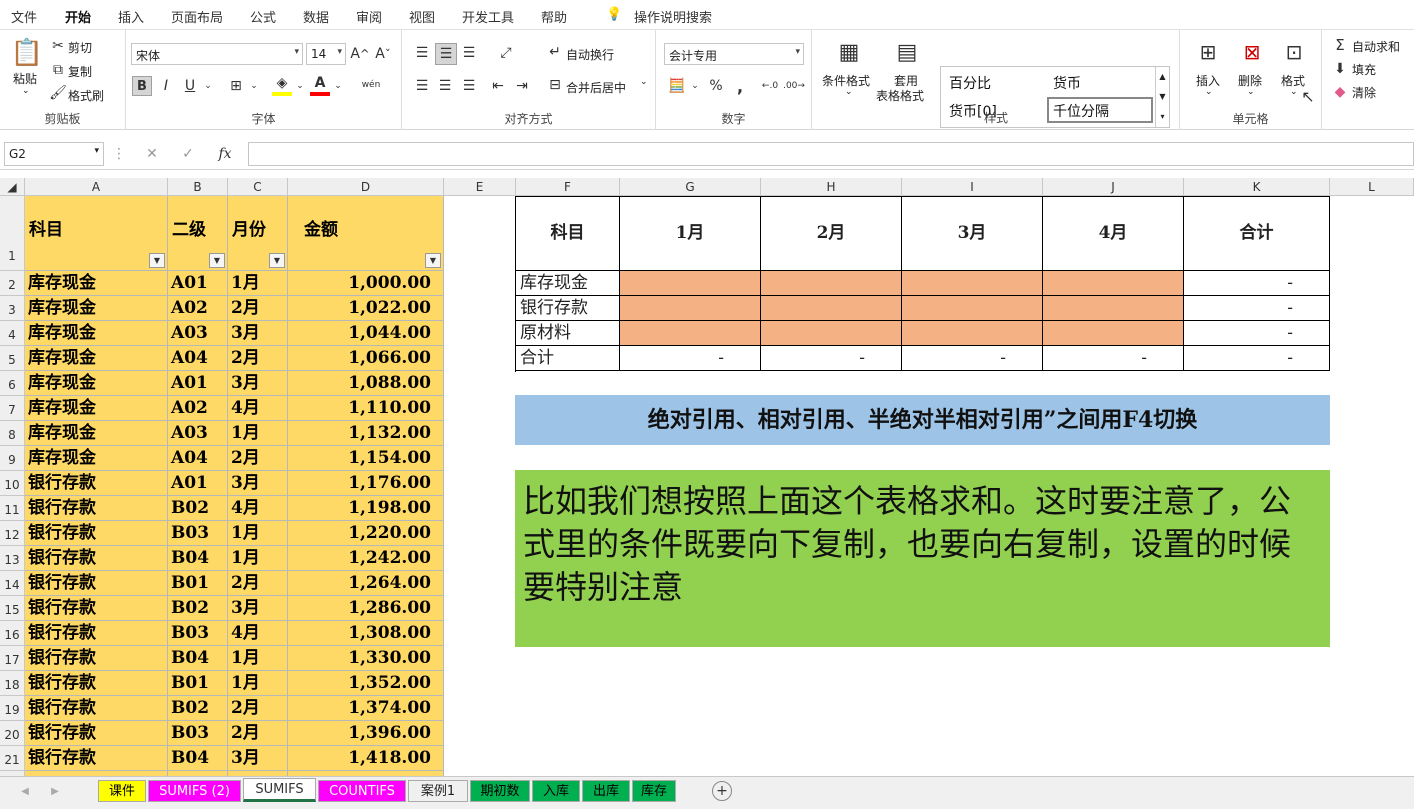 The height and width of the screenshot is (809, 1414). What do you see at coordinates (422, 86) in the screenshot?
I see `align-left-icon: ☰` at bounding box center [422, 86].